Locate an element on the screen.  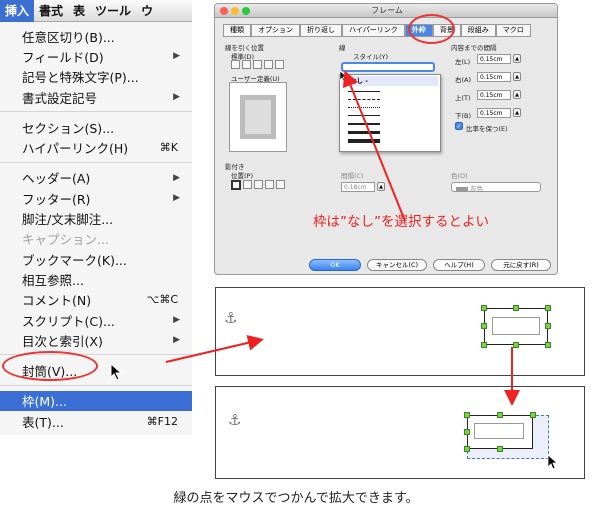
right-spinner: ▲ is located at coordinates (517, 76).